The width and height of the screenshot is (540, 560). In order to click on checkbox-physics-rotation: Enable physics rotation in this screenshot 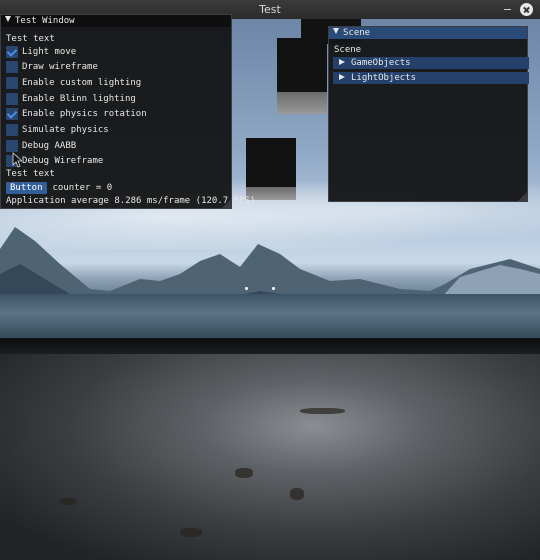, I will do `click(76, 114)`.